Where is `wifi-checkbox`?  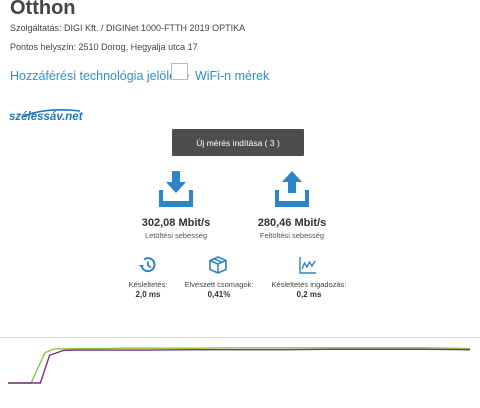
wifi-checkbox is located at coordinates (179, 71).